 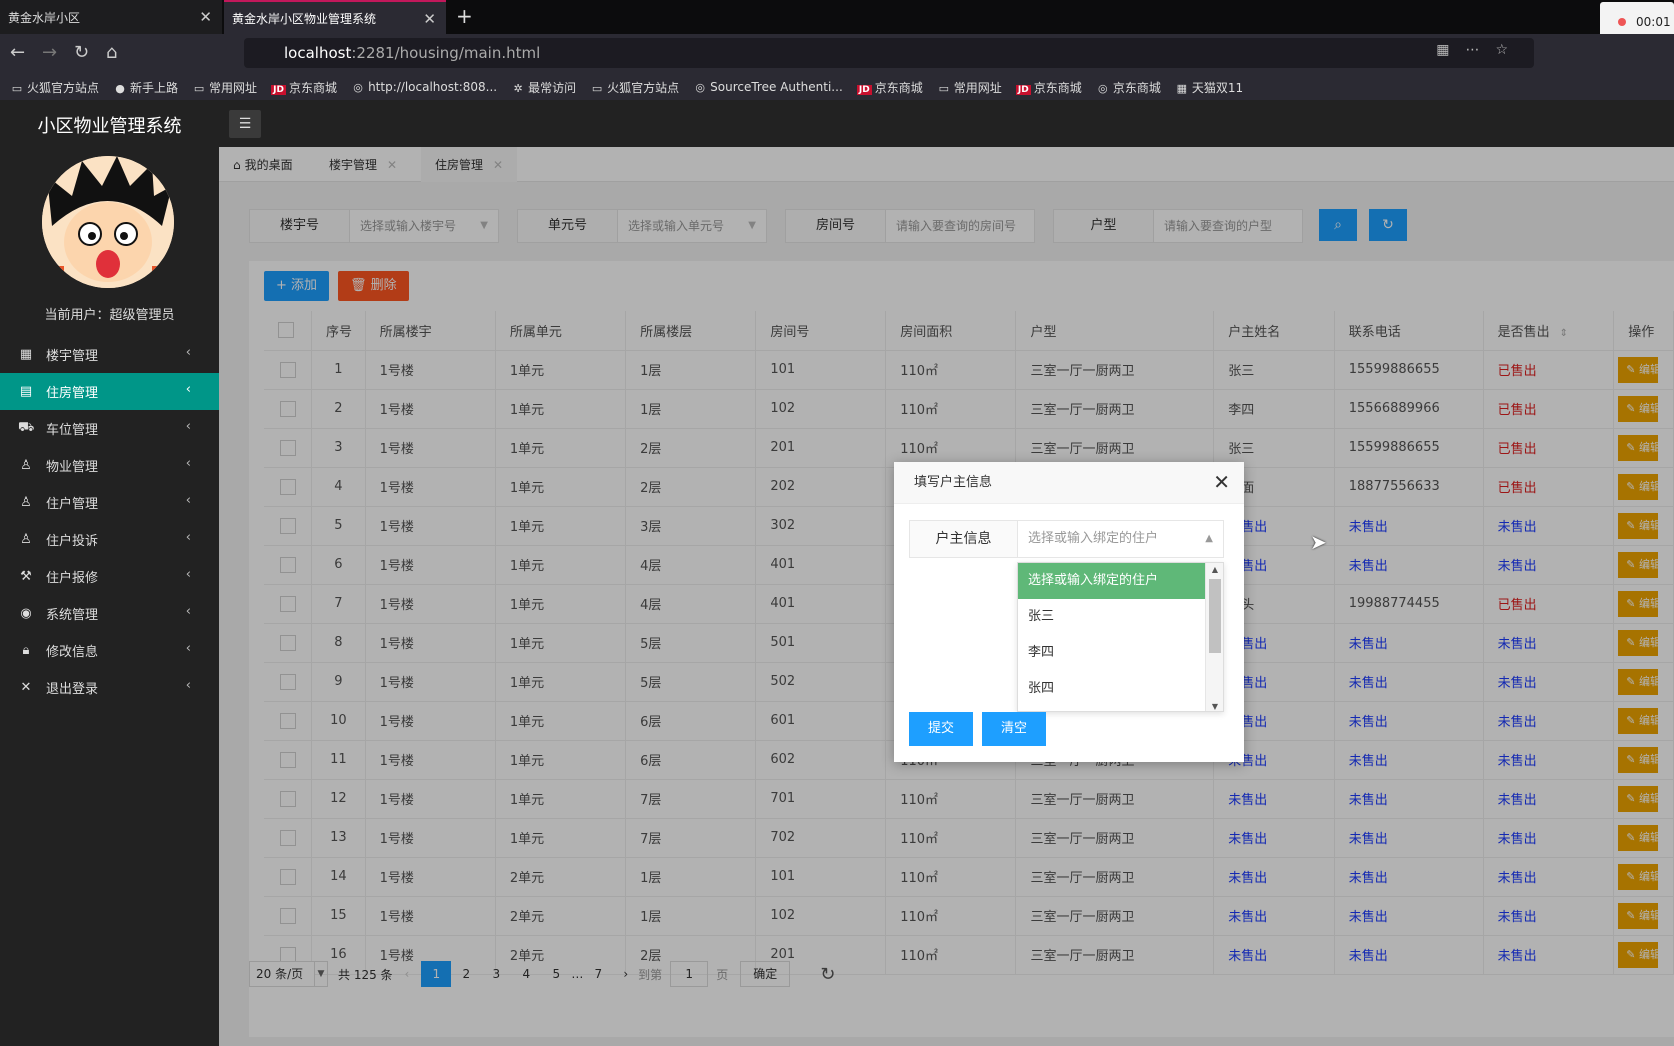 What do you see at coordinates (518, 88) in the screenshot?
I see `gear-icon: ✲` at bounding box center [518, 88].